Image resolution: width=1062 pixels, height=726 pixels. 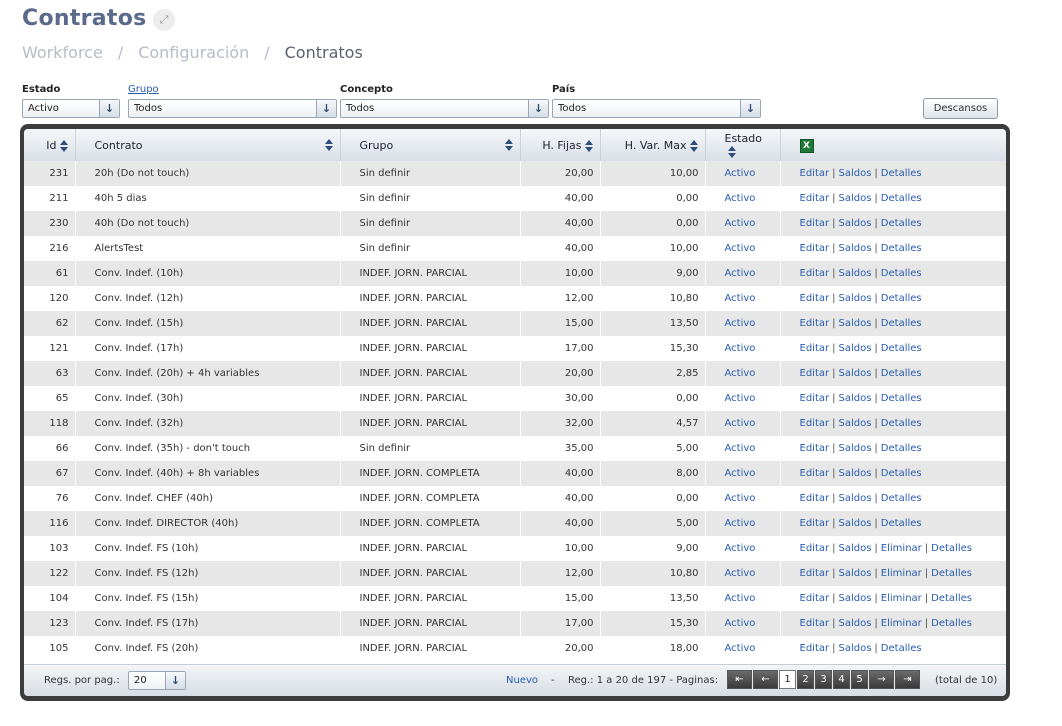 I want to click on excel-icon: X, so click(x=806, y=145).